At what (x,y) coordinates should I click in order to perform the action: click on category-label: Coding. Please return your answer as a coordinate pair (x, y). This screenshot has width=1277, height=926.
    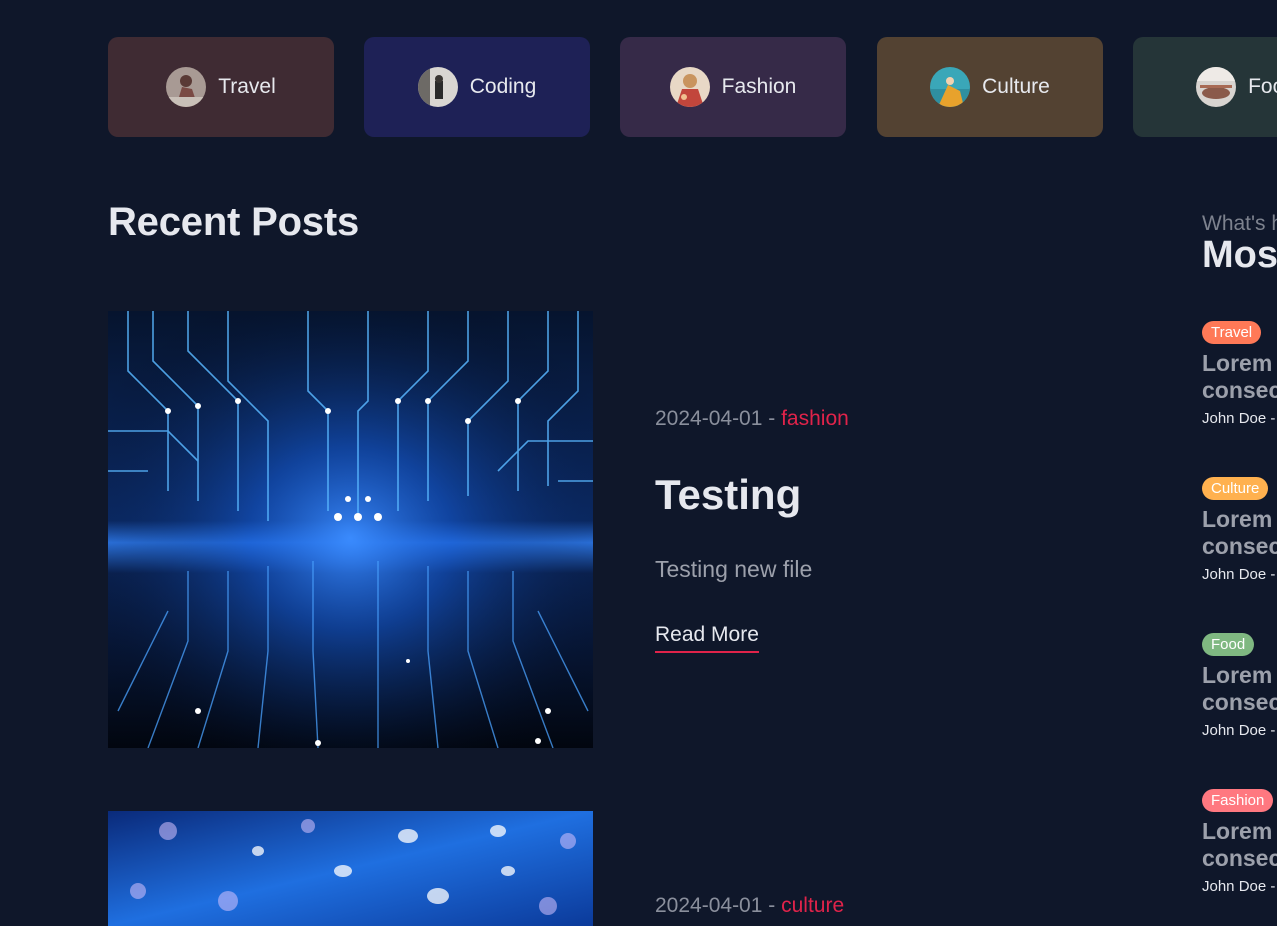
    Looking at the image, I should click on (503, 86).